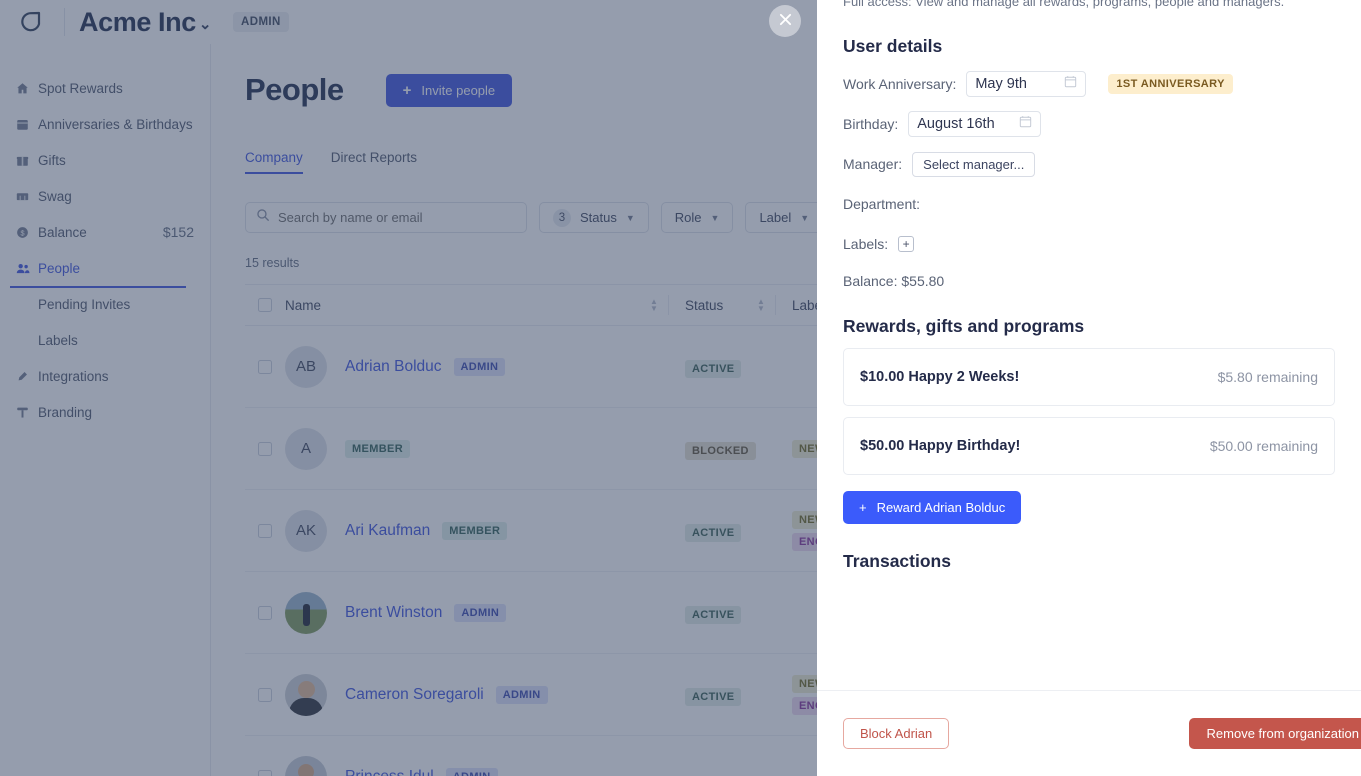 Image resolution: width=1361 pixels, height=776 pixels. Describe the element at coordinates (897, 561) in the screenshot. I see `transactions-heading: Transactions` at that location.